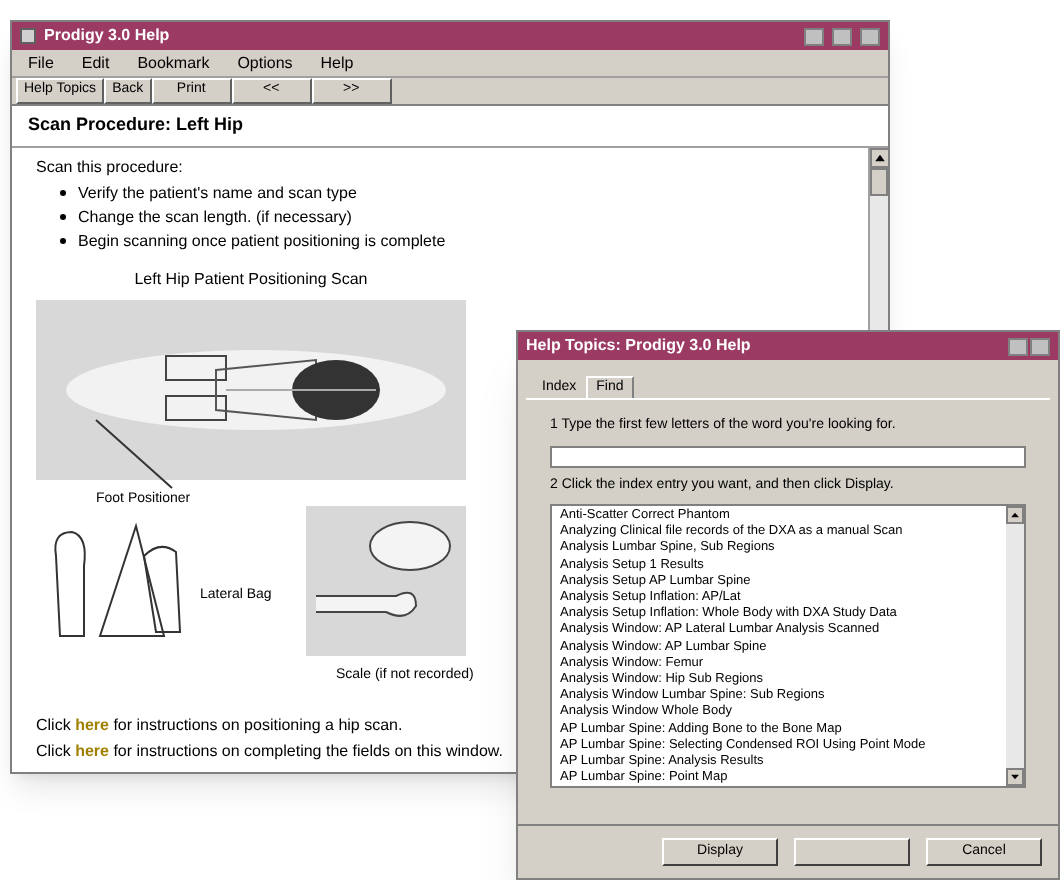 This screenshot has height=880, width=1060. I want to click on topic-heading: Scan Procedure: Left Hip, so click(450, 126).